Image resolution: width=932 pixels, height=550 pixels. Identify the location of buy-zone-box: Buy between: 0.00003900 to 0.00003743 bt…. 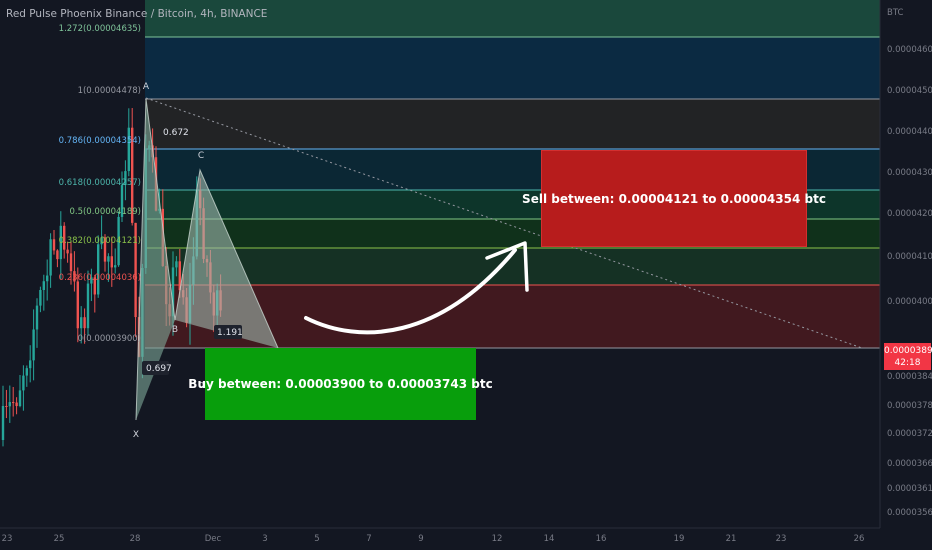
(340, 384).